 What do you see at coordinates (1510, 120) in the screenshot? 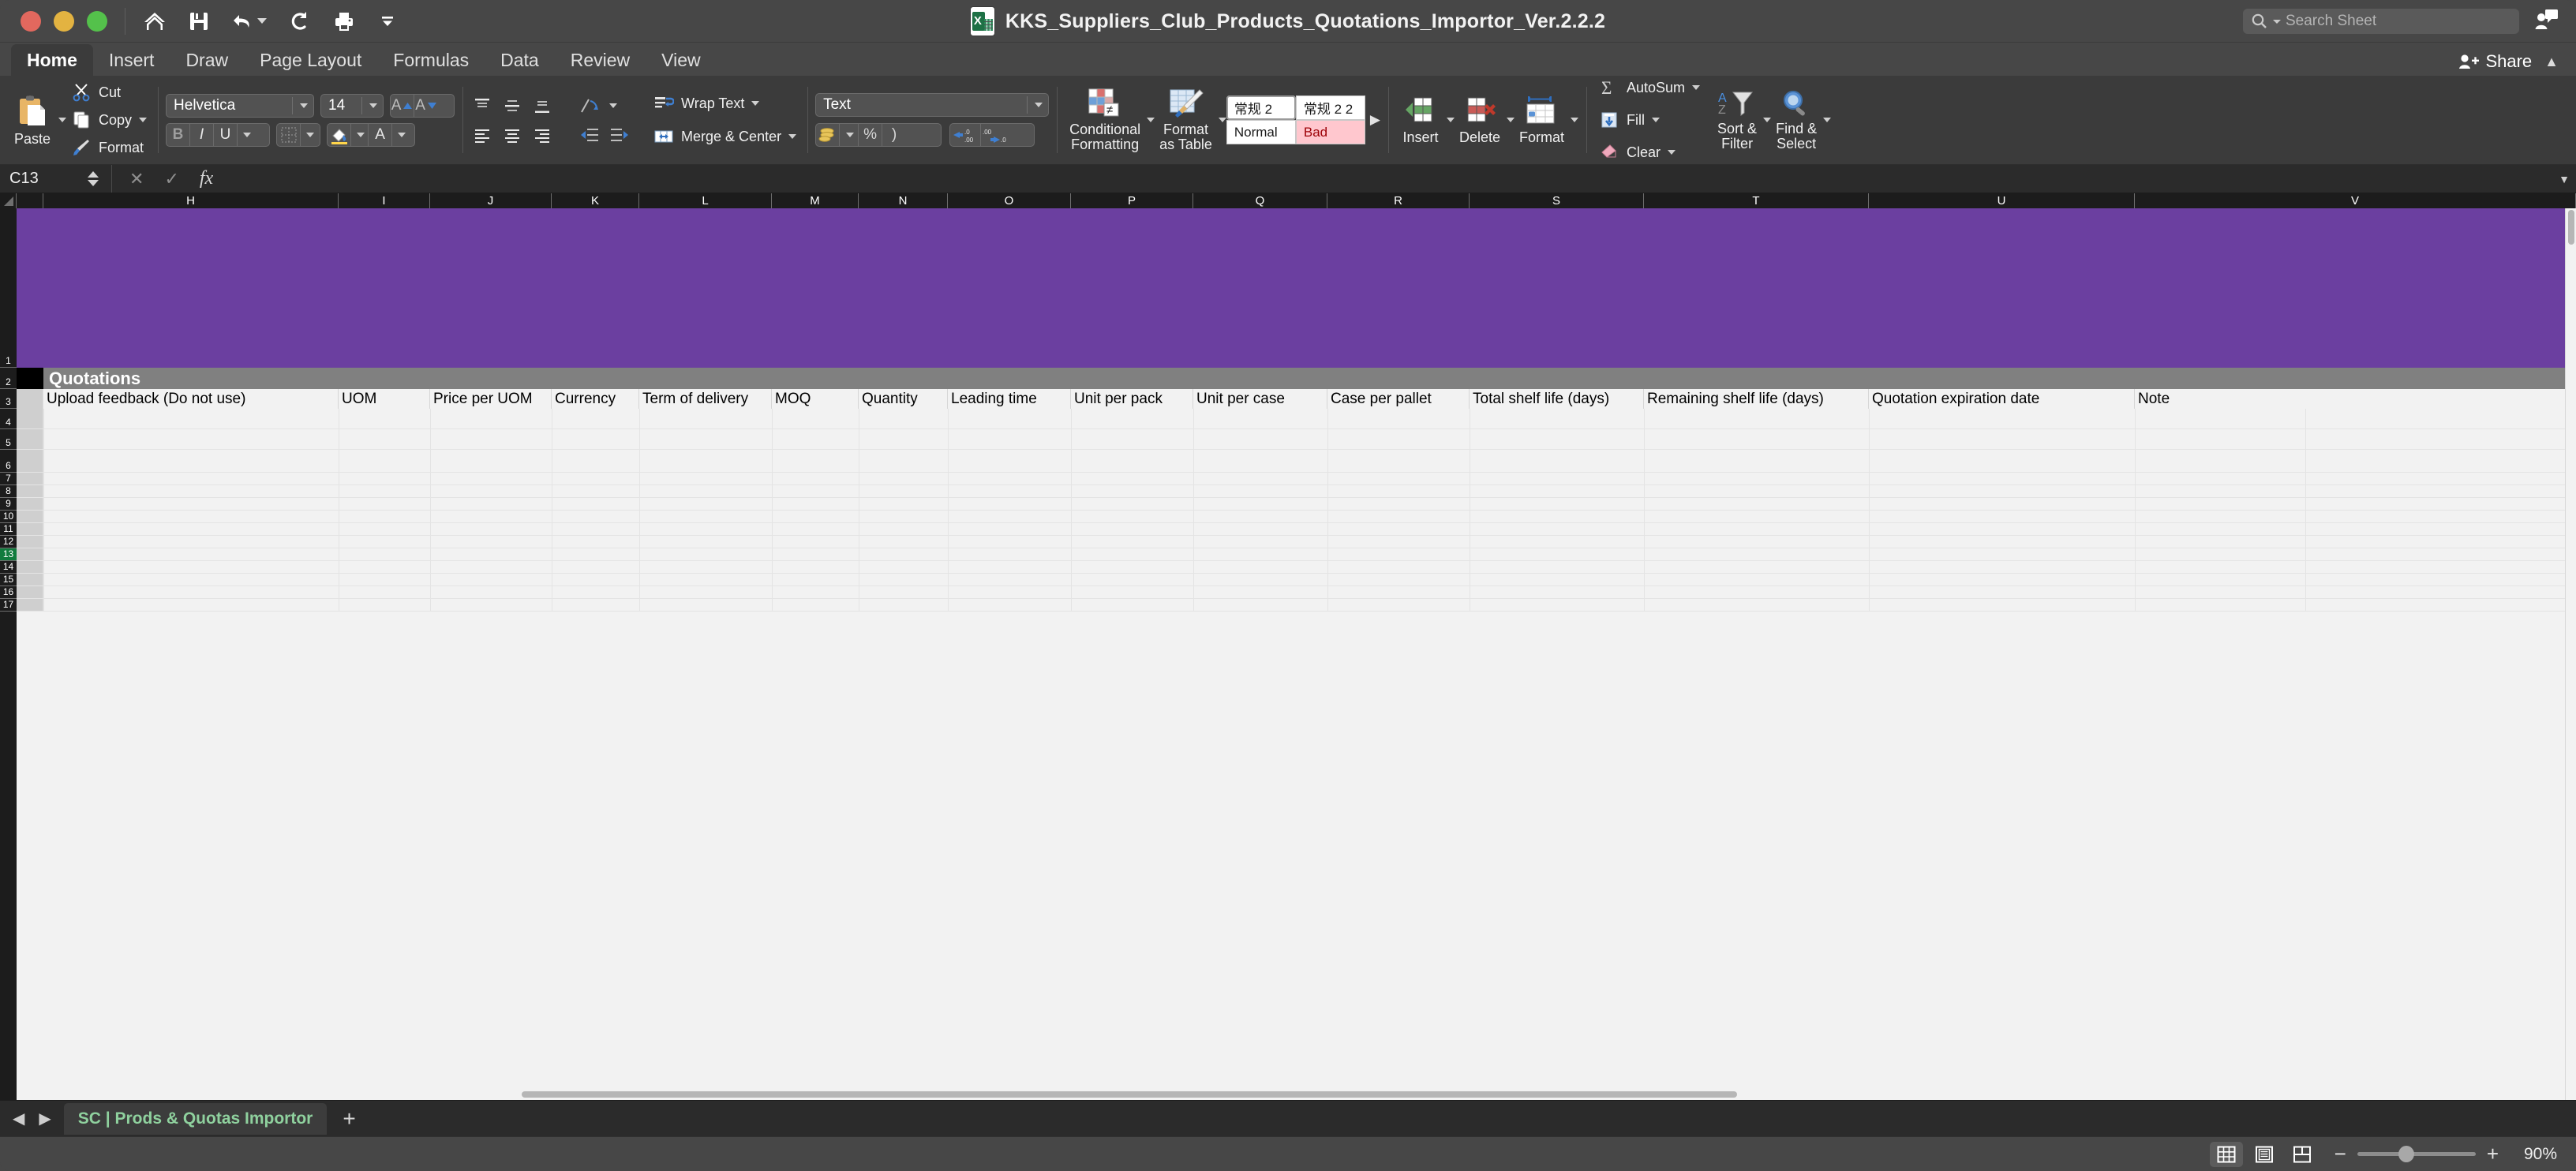
I see `delete-cells-dropdown-icon` at bounding box center [1510, 120].